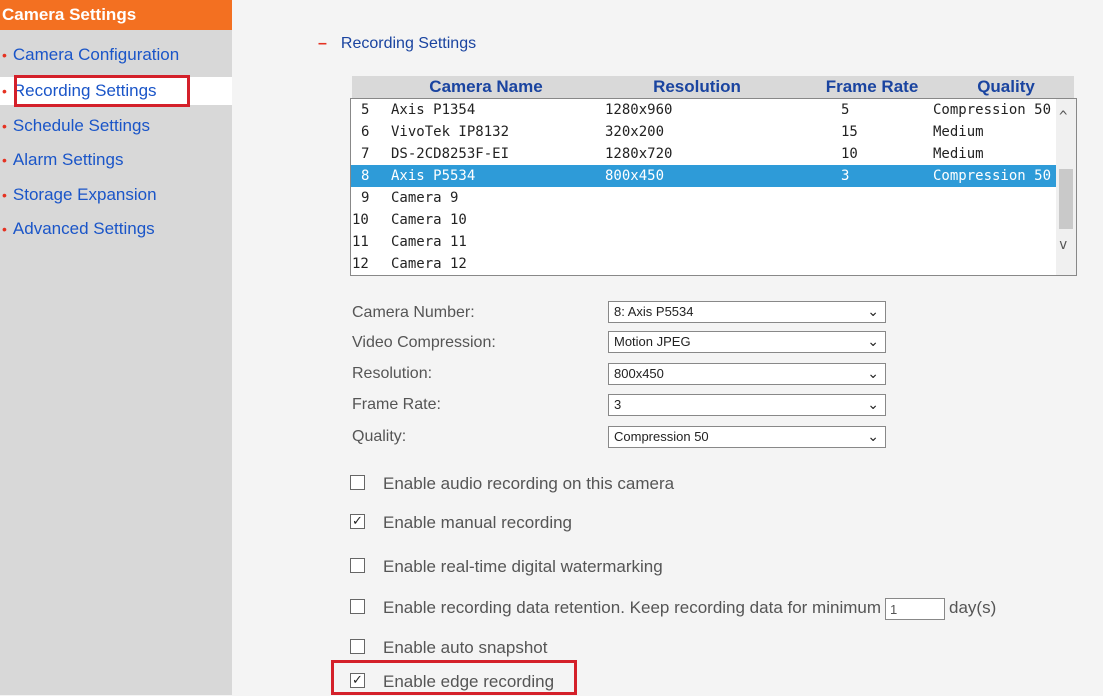  What do you see at coordinates (1063, 245) in the screenshot?
I see `scroll-down-icon: v` at bounding box center [1063, 245].